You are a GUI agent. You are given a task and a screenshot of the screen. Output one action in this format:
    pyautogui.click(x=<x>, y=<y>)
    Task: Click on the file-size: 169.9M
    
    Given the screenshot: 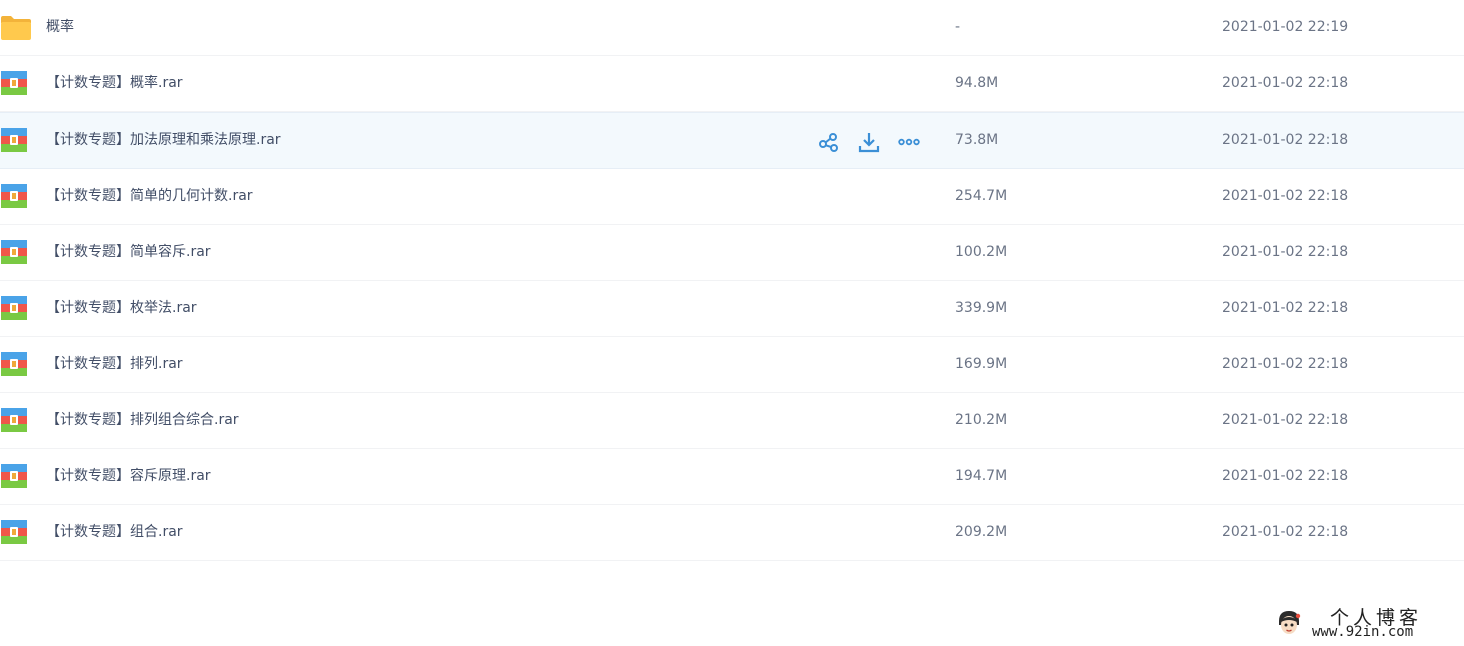 What is the action you would take?
    pyautogui.click(x=981, y=364)
    